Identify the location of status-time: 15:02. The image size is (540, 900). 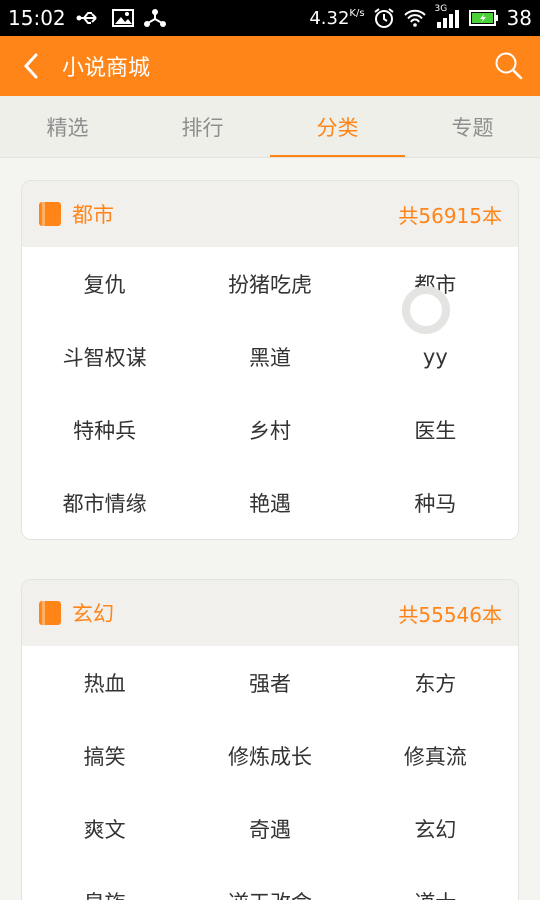
(37, 18).